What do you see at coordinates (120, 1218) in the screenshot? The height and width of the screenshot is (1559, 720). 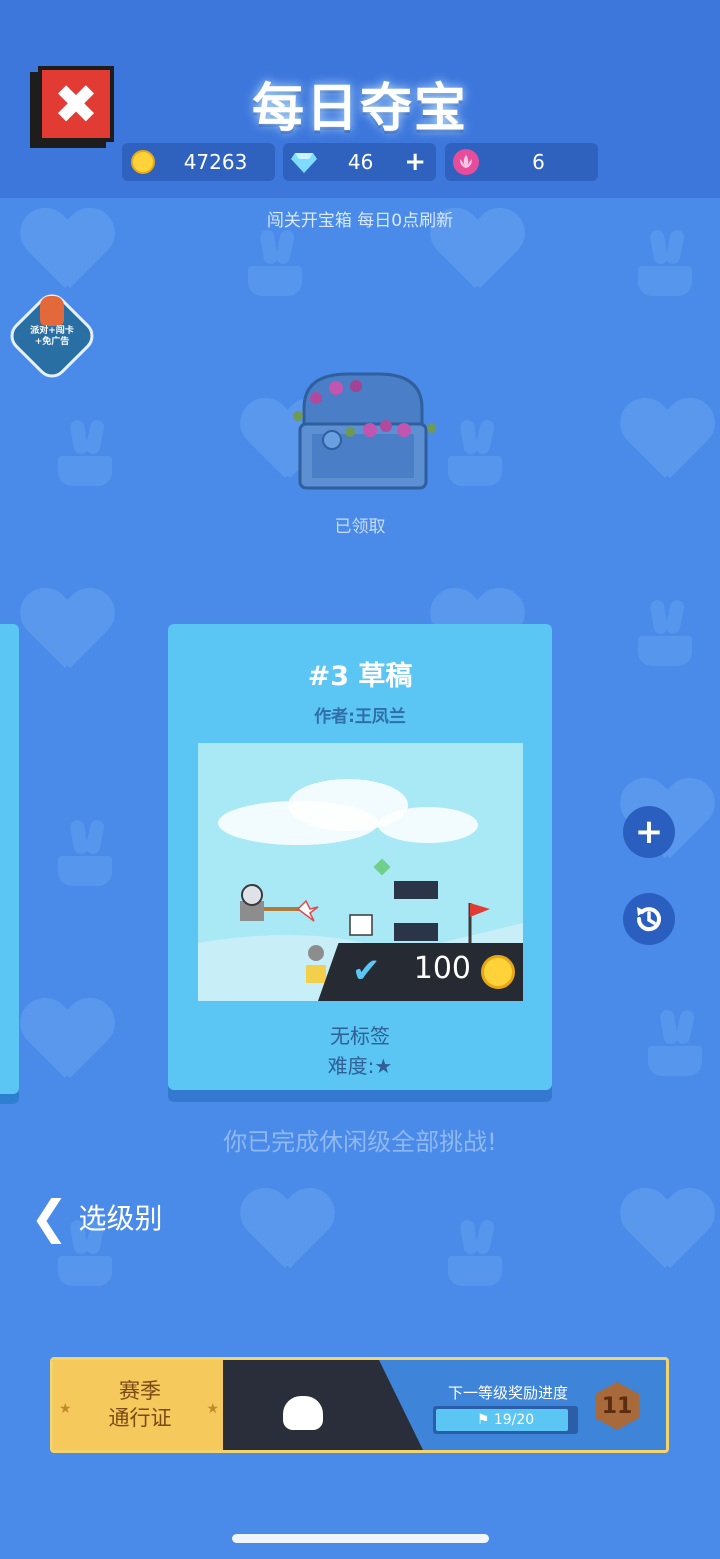 I see `back-label: 选级别` at bounding box center [120, 1218].